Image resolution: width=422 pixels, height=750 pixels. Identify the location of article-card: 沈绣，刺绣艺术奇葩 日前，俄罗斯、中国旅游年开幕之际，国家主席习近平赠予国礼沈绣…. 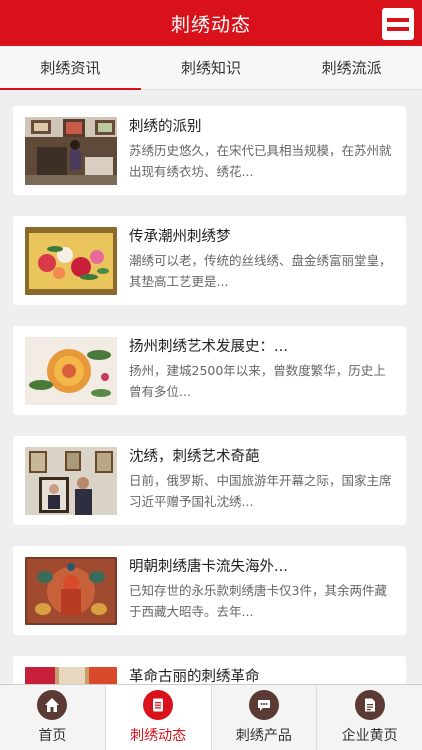
(209, 480).